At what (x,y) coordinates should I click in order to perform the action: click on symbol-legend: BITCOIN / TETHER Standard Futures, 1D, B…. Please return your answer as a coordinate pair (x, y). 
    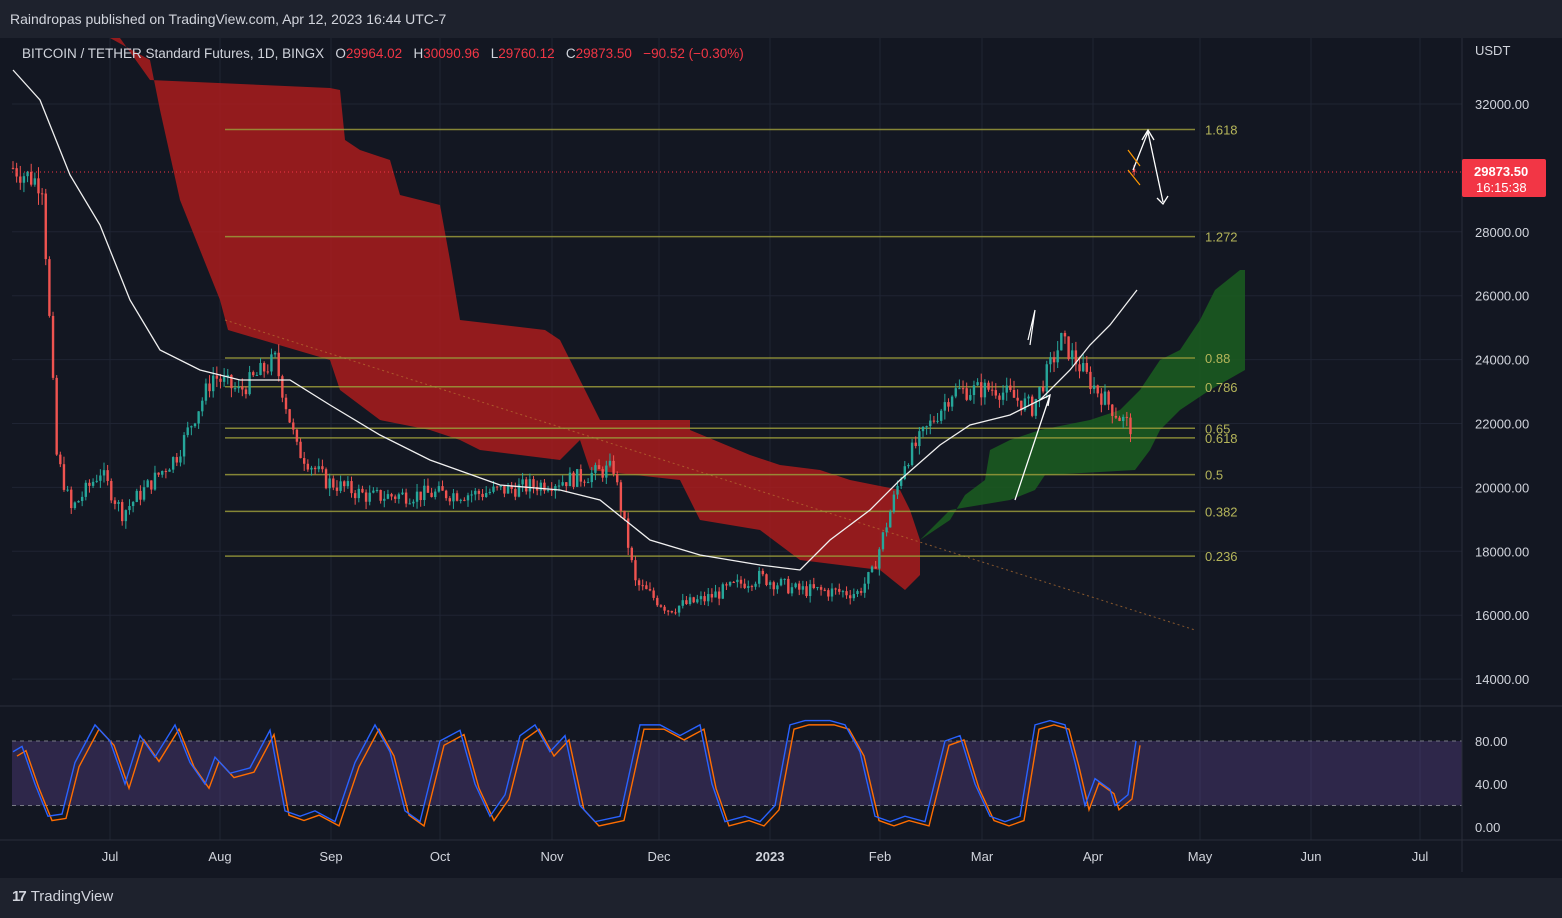
    Looking at the image, I should click on (383, 53).